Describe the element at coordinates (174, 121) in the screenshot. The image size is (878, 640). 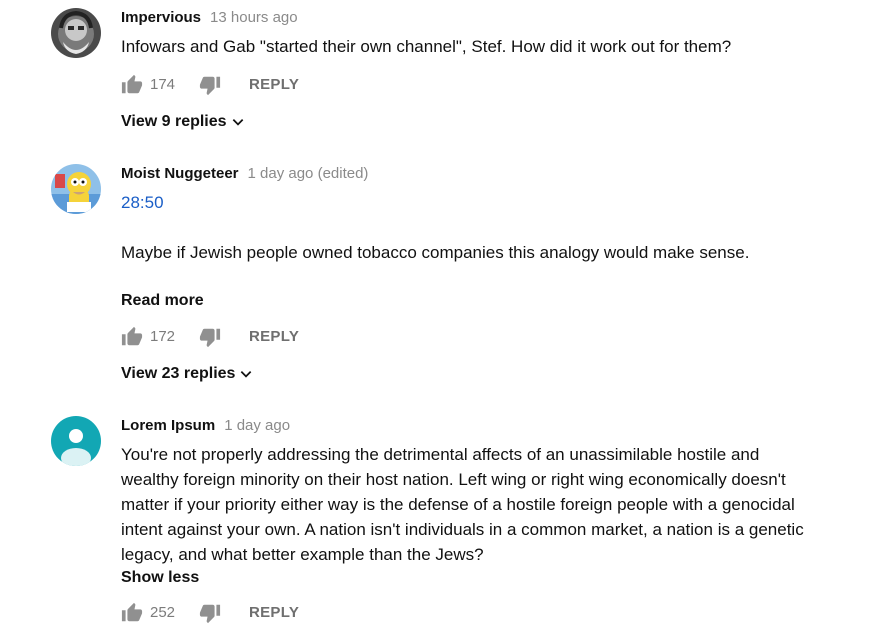
I see `view-replies-label: View 9 replies` at that location.